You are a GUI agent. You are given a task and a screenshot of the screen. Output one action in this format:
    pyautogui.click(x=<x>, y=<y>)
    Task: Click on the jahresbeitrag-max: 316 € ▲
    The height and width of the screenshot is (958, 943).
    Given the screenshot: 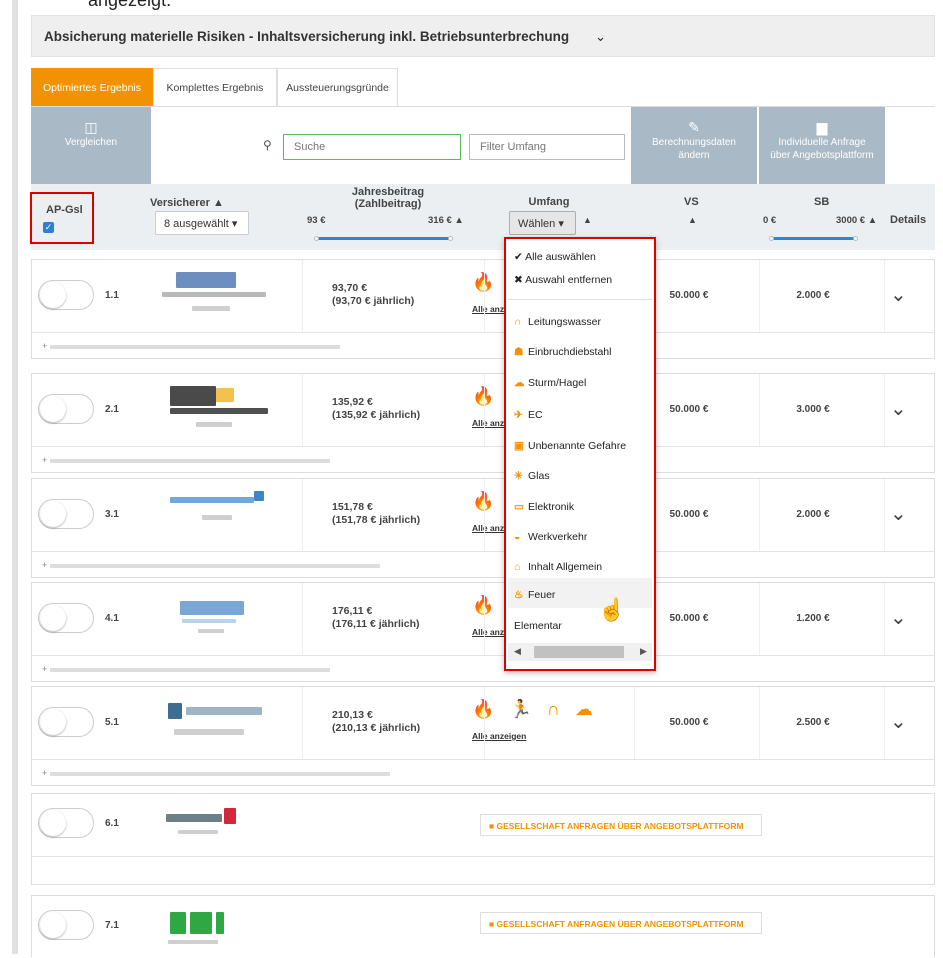 What is the action you would take?
    pyautogui.click(x=446, y=220)
    